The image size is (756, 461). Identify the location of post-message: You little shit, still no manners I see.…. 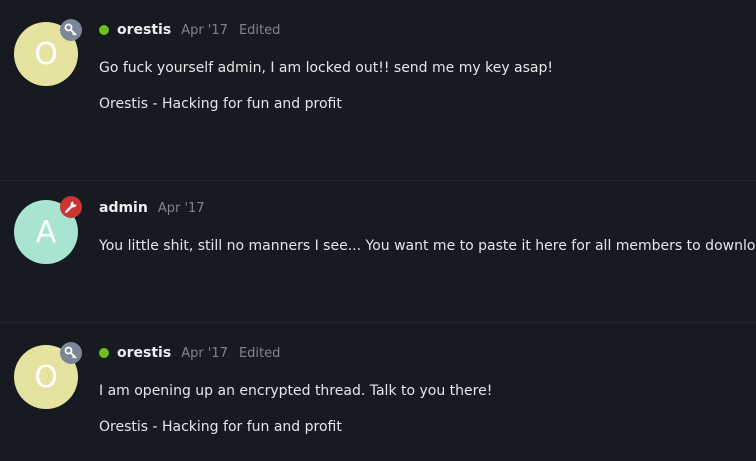
(427, 246).